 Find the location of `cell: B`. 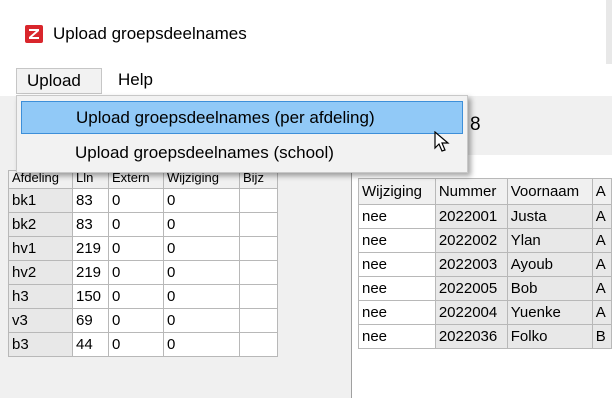

cell: B is located at coordinates (601, 336).